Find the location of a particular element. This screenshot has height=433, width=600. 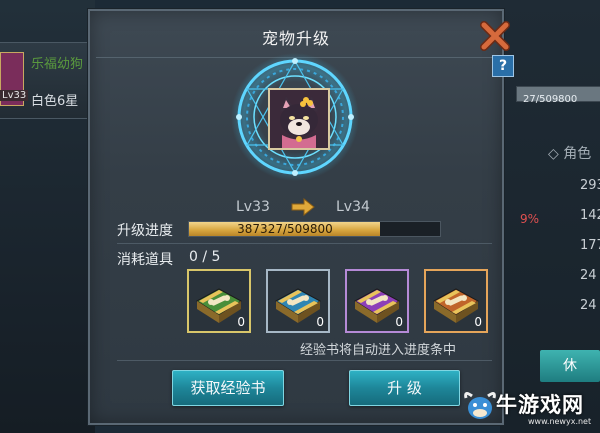

dialog-title: 宠物升级 is located at coordinates (295, 38).